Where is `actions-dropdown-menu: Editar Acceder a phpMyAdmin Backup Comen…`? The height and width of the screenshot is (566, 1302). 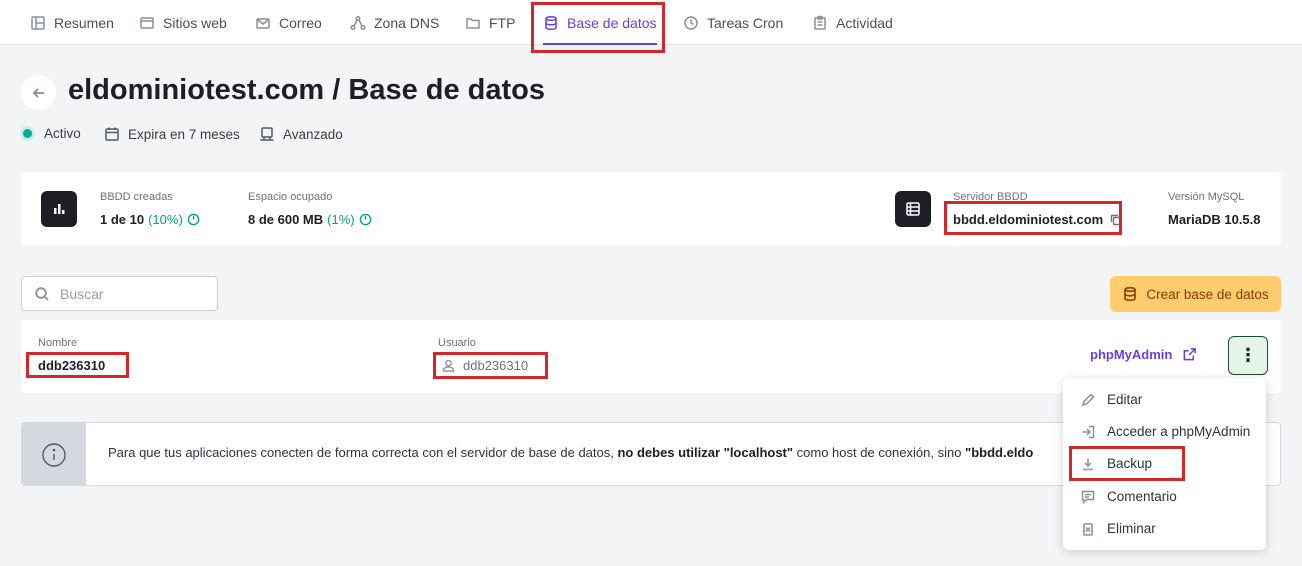
actions-dropdown-menu: Editar Acceder a phpMyAdmin Backup Comen… is located at coordinates (1164, 464).